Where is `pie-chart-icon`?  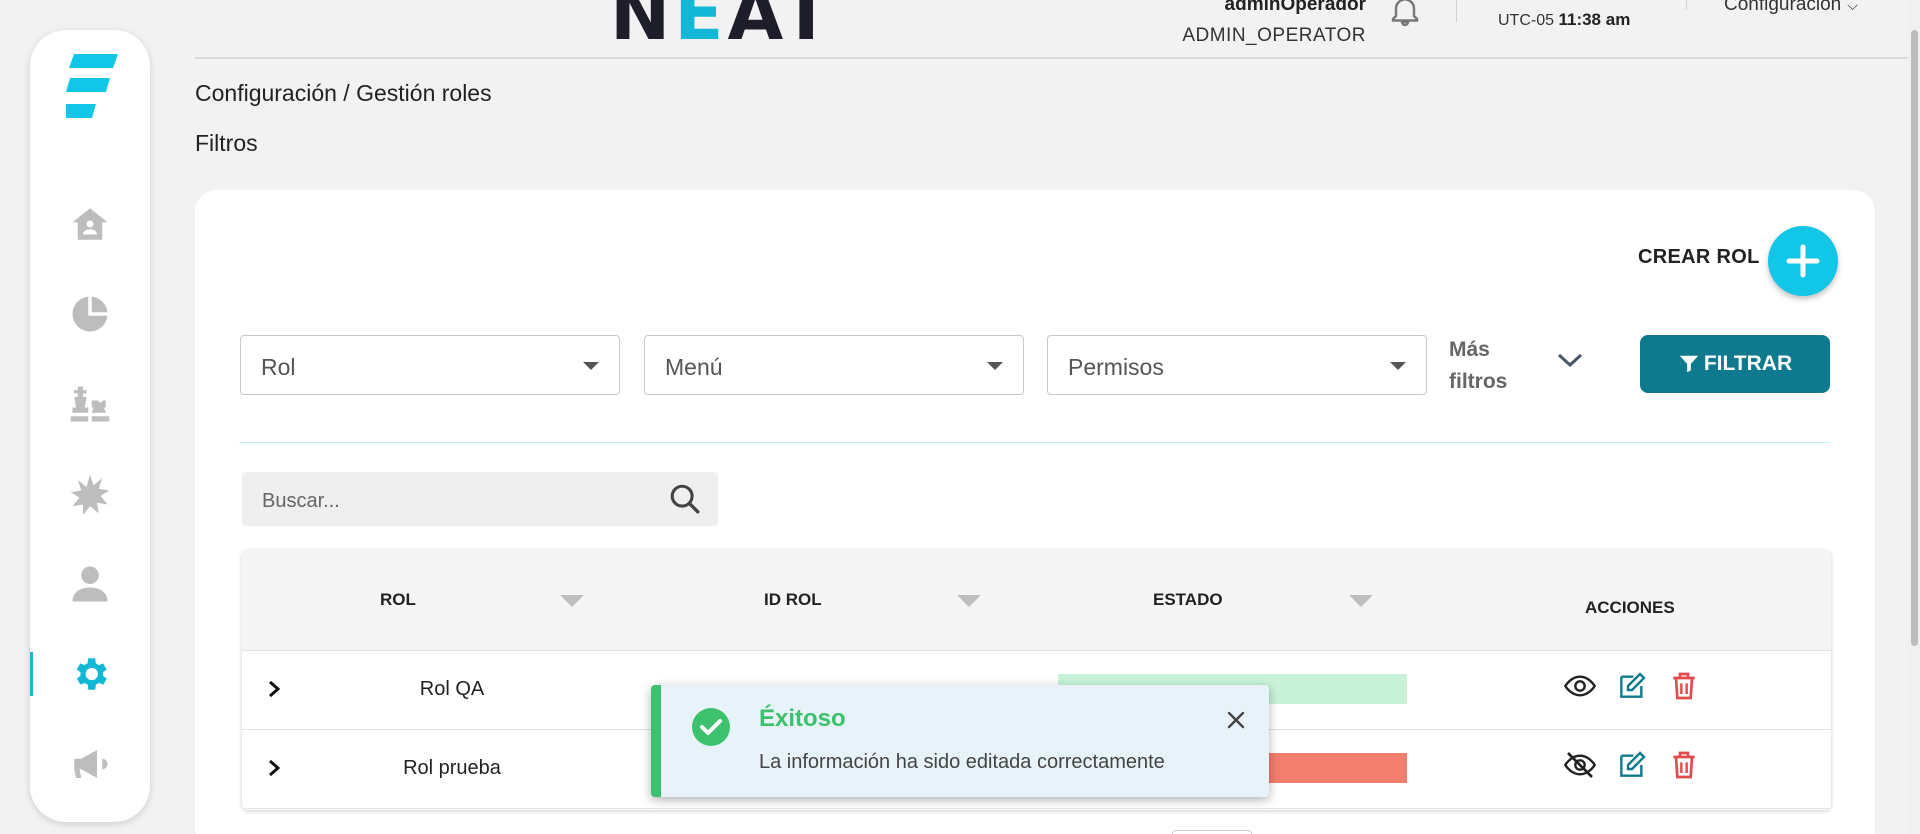 pie-chart-icon is located at coordinates (90, 314).